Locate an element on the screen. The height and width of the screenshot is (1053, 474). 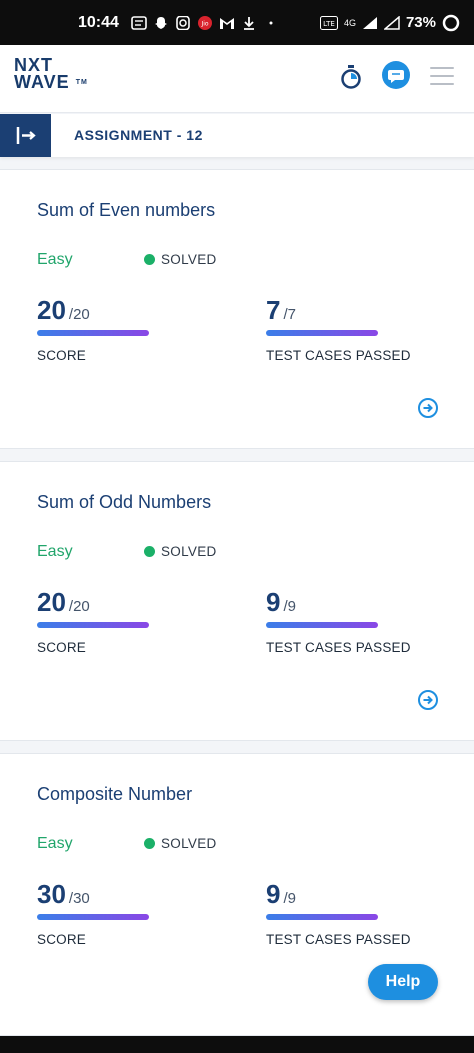
app-header: NXT WAVE TM is located at coordinates (237, 79).